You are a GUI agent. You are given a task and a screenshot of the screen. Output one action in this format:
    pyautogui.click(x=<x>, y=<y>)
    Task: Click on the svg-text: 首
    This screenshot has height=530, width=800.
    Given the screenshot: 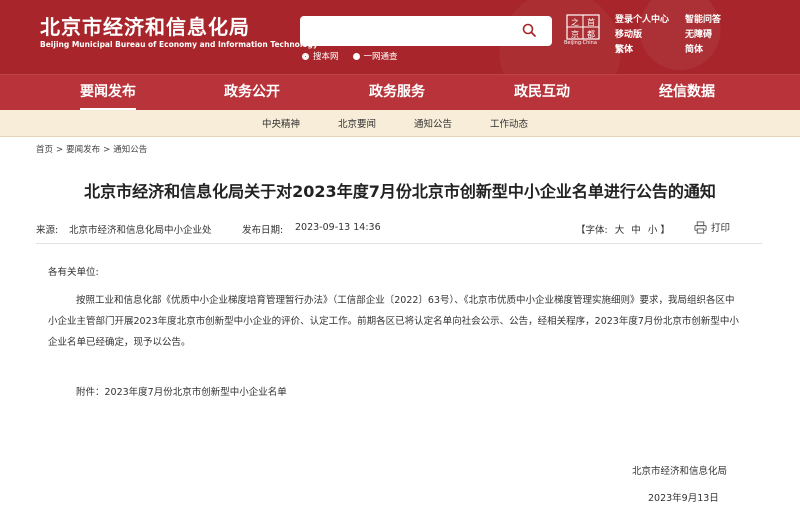 What is the action you would take?
    pyautogui.click(x=591, y=22)
    